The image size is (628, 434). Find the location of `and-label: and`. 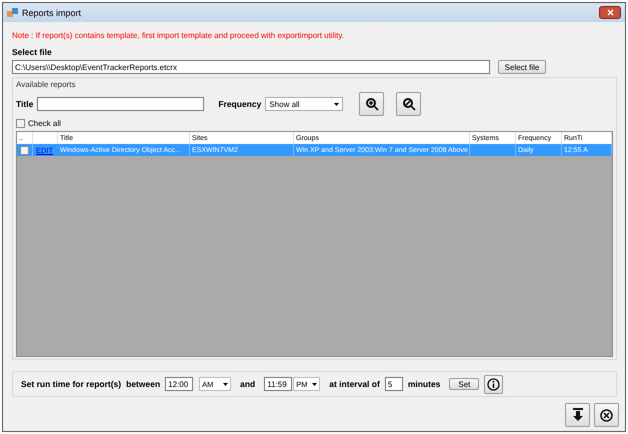

and-label: and is located at coordinates (248, 384).